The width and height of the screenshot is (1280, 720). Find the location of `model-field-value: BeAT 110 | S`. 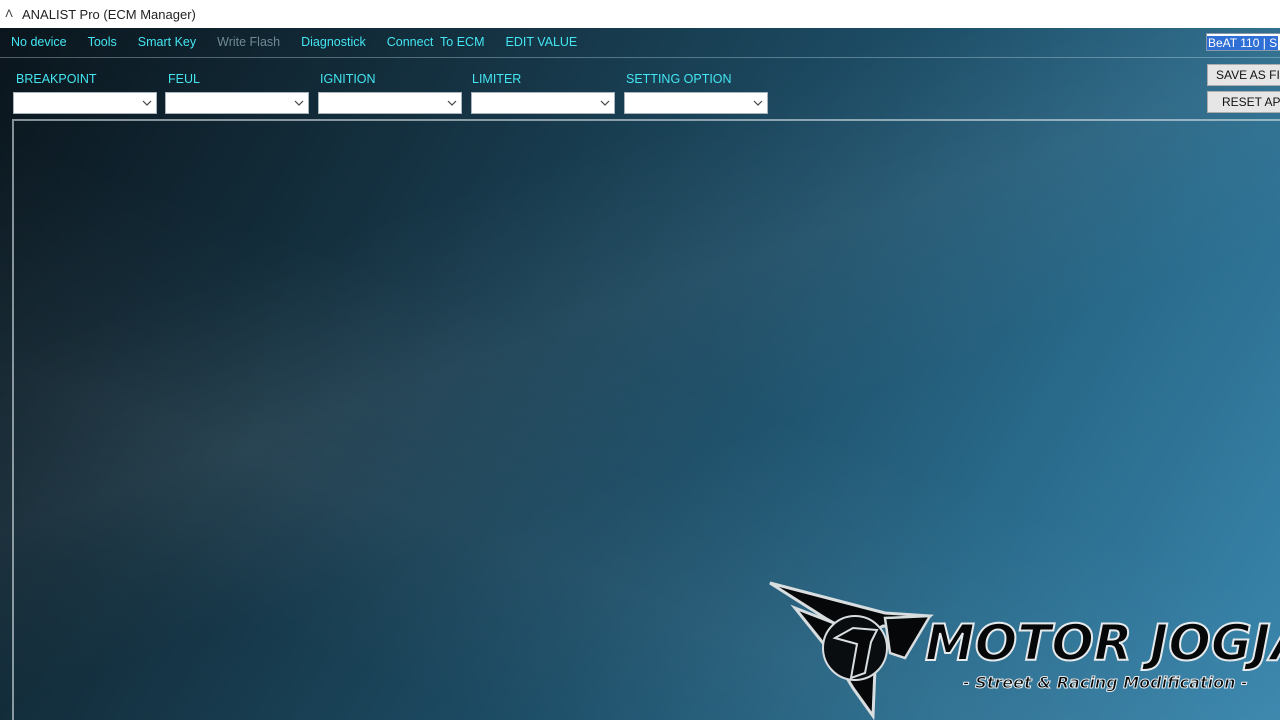

model-field-value: BeAT 110 | S is located at coordinates (1243, 43).